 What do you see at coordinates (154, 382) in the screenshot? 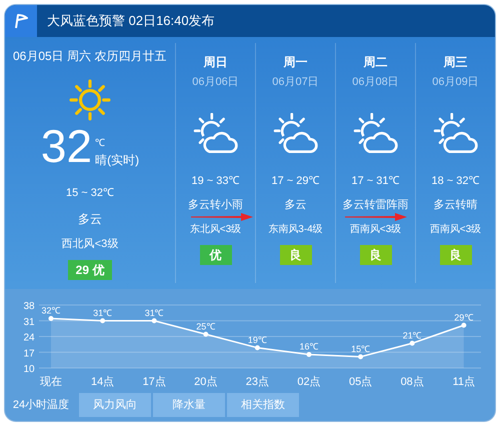
I see `axis-label: 17点` at bounding box center [154, 382].